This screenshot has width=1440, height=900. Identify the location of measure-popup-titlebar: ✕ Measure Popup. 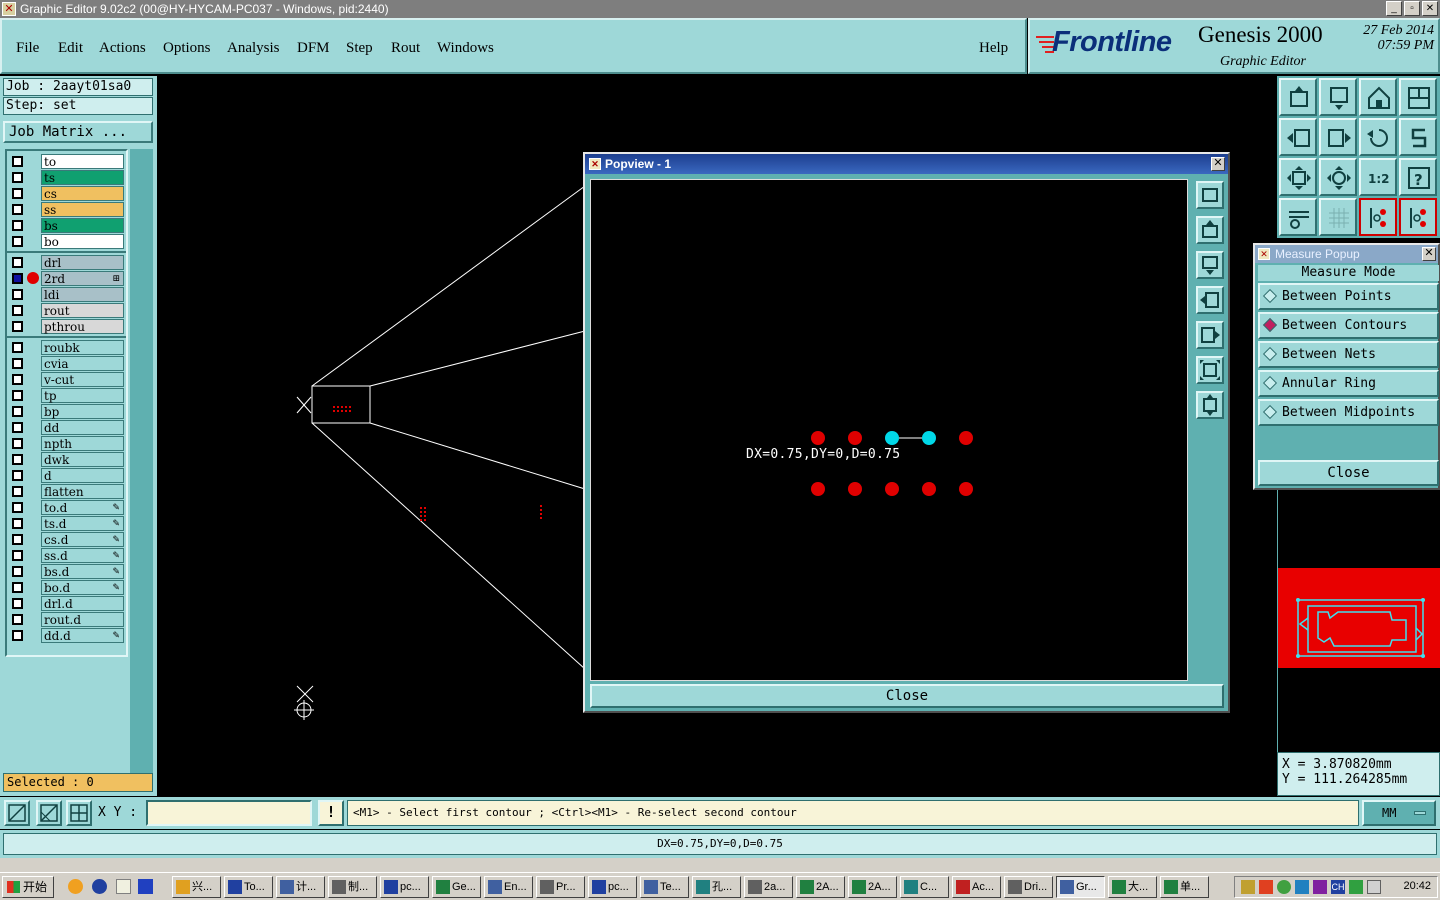
(1346, 254).